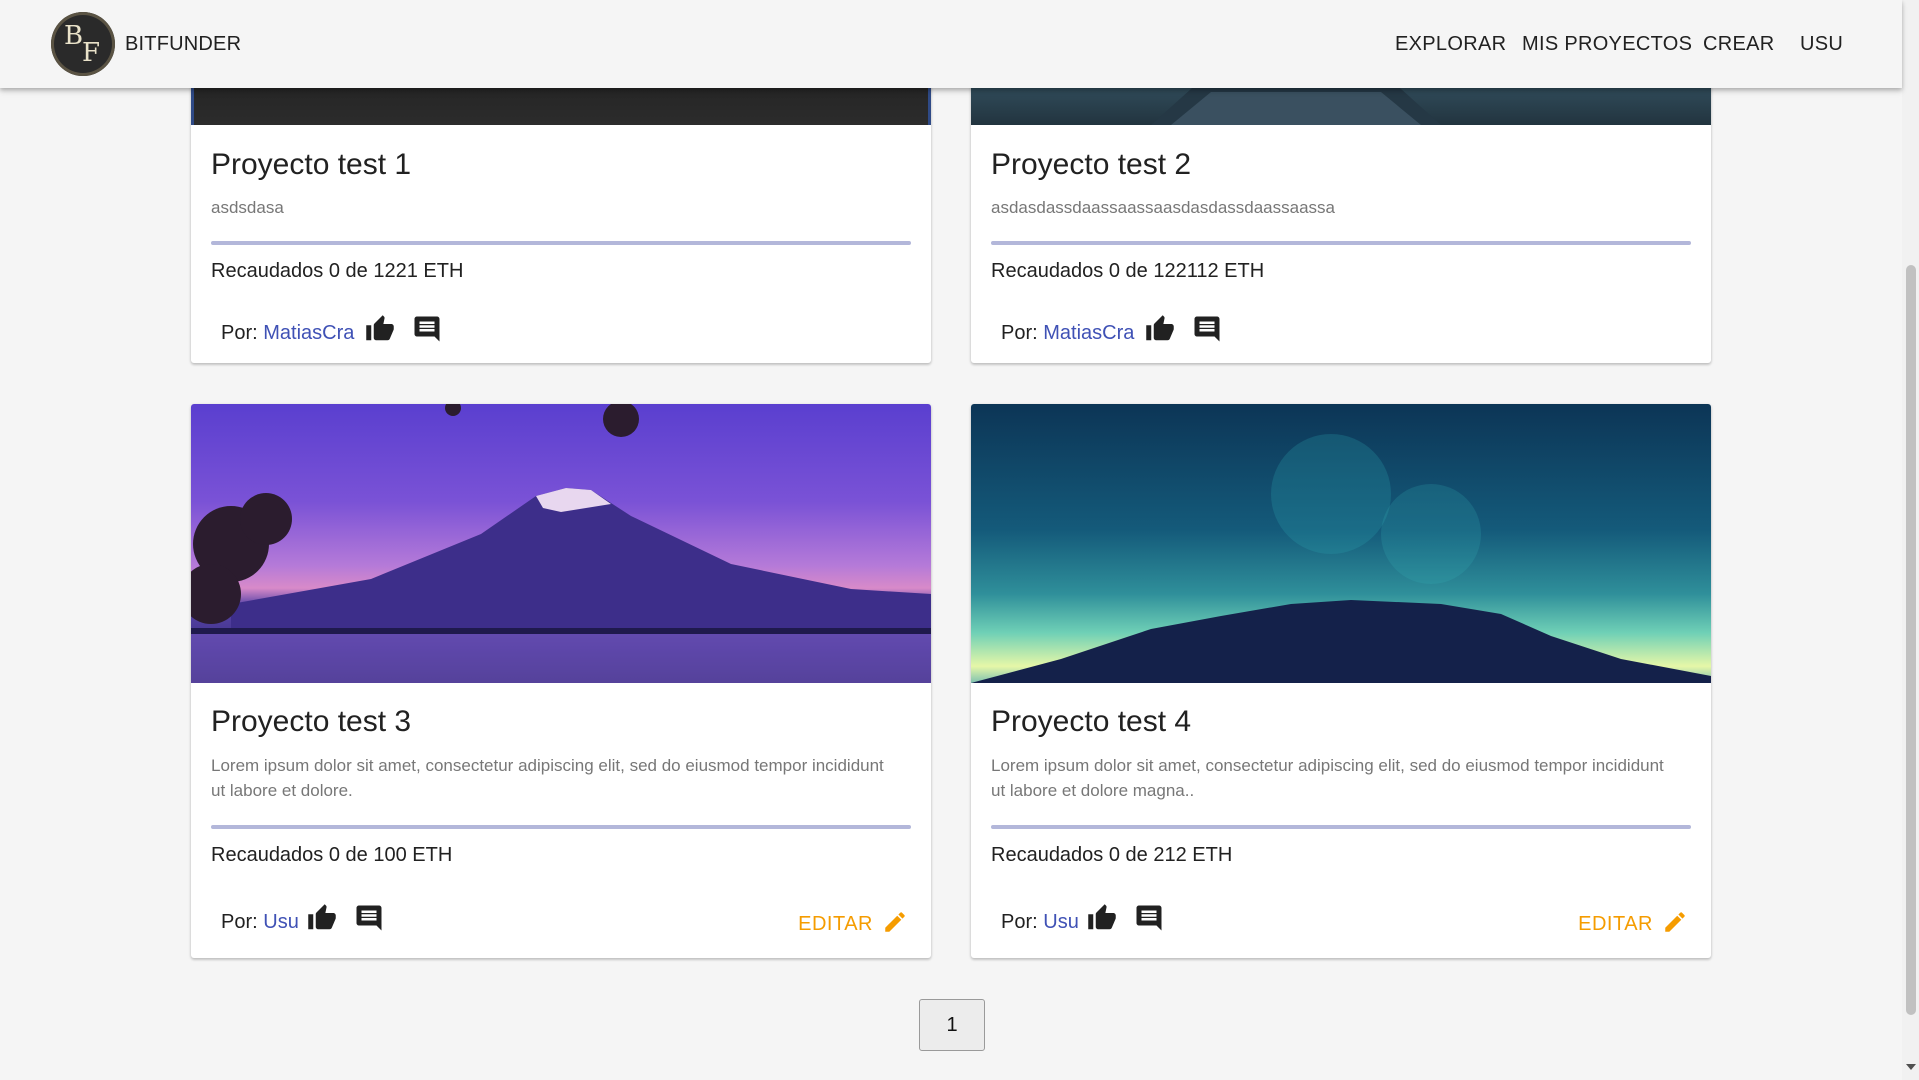 Image resolution: width=1919 pixels, height=1080 pixels. Describe the element at coordinates (337, 271) in the screenshot. I see `funding-raised-text: Recaudados 0 de 1221 ETH` at that location.